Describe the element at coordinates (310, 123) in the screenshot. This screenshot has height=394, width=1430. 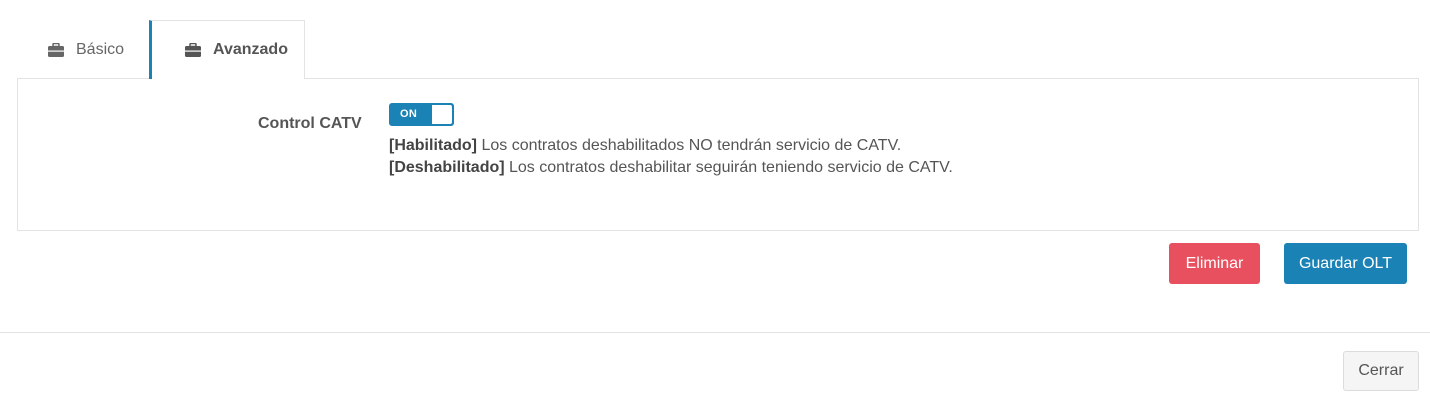
I see `control-catv-label: Control CATV` at that location.